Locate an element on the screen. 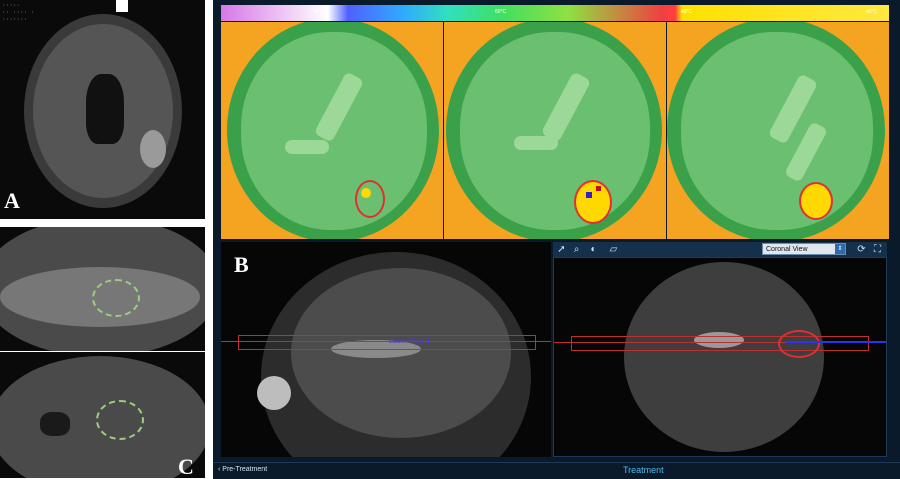 The image size is (900, 479). panel-a-axial-flair: ····· ·· ···· · ······· A is located at coordinates (102, 109).